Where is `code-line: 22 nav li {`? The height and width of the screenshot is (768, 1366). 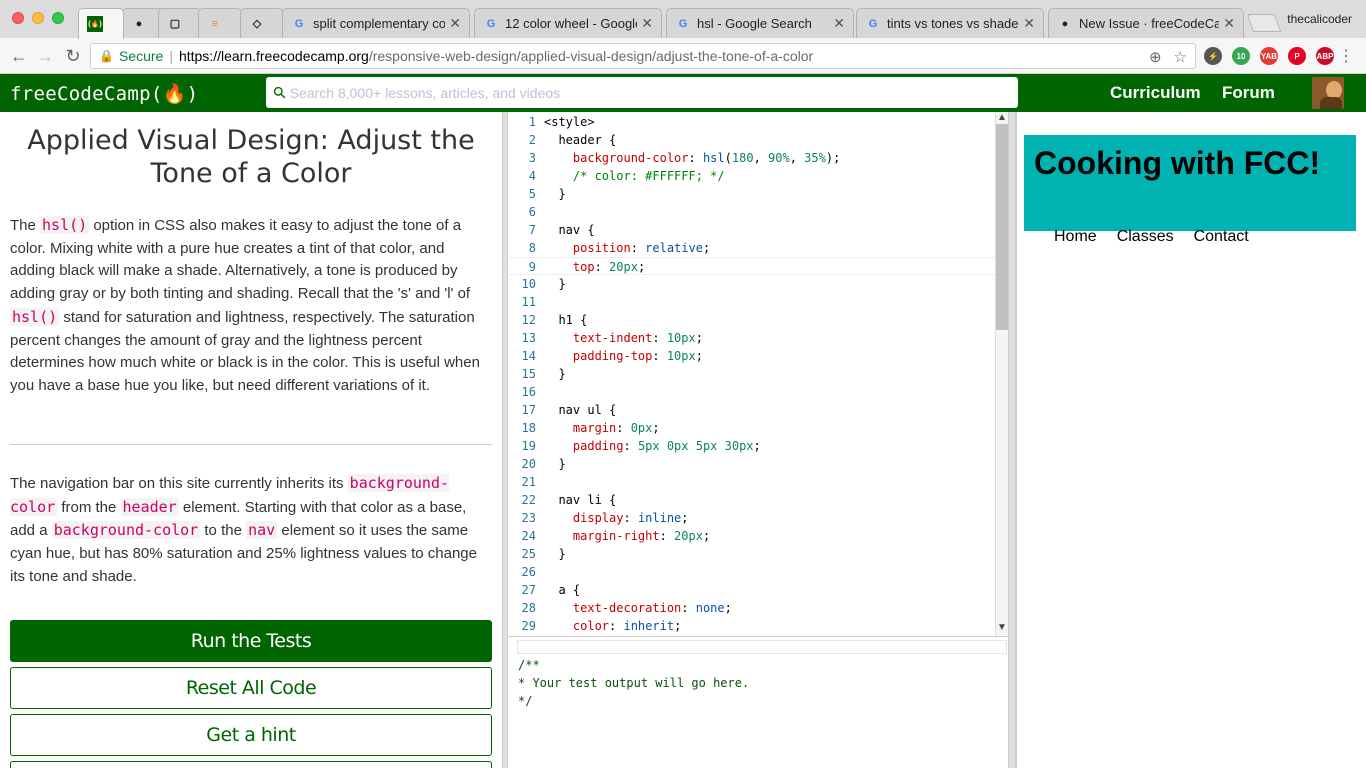 code-line: 22 nav li { is located at coordinates (753, 500).